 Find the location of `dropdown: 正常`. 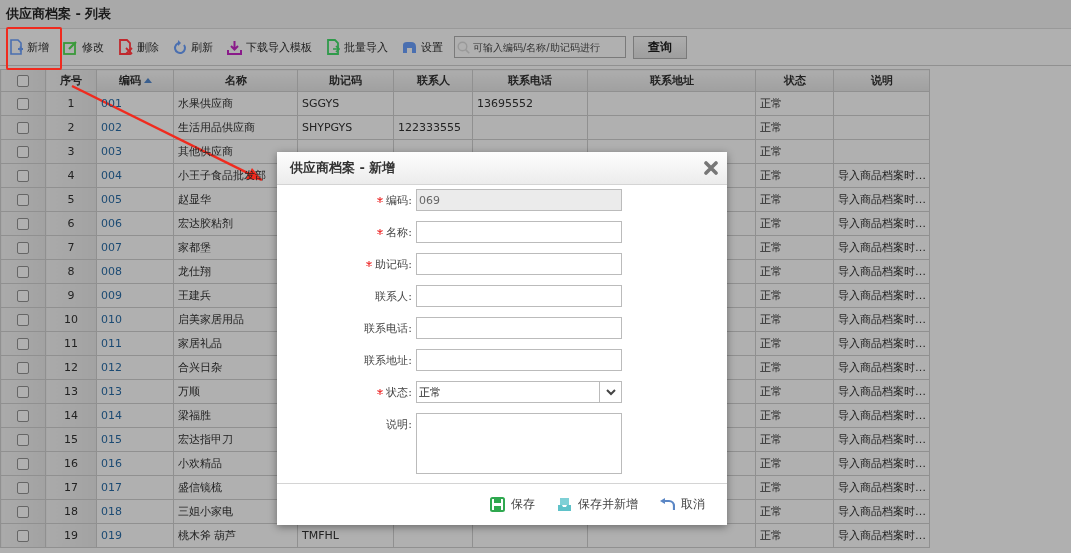

dropdown: 正常 is located at coordinates (519, 392).